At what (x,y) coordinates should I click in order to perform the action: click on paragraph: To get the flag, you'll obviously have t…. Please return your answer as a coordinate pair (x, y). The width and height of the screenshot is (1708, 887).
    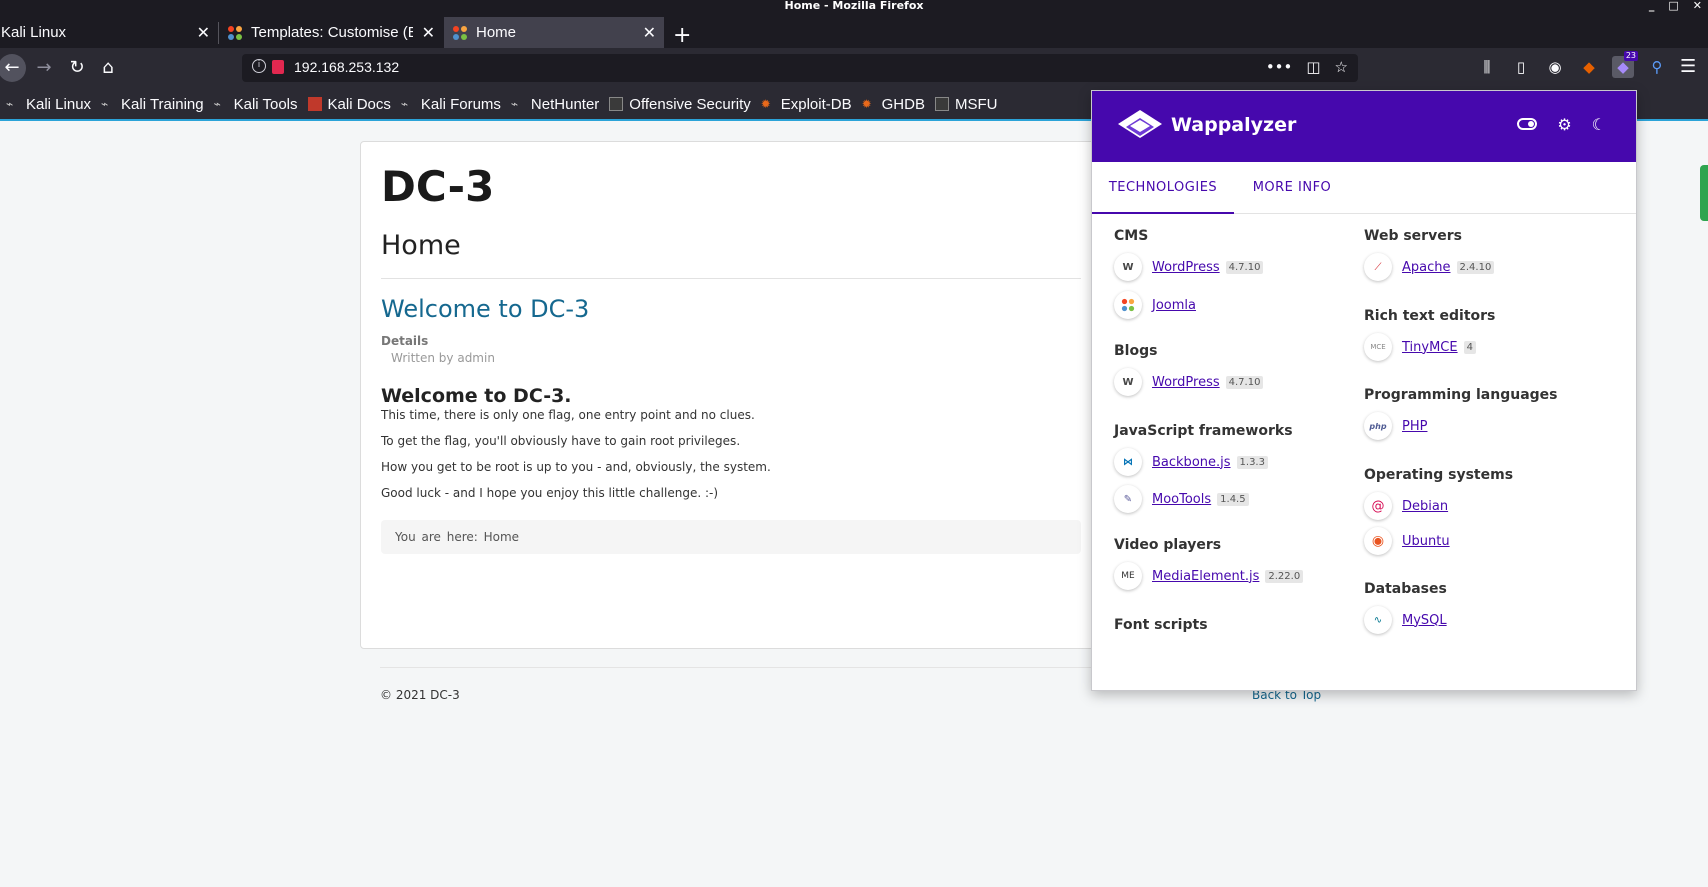
    Looking at the image, I should click on (561, 441).